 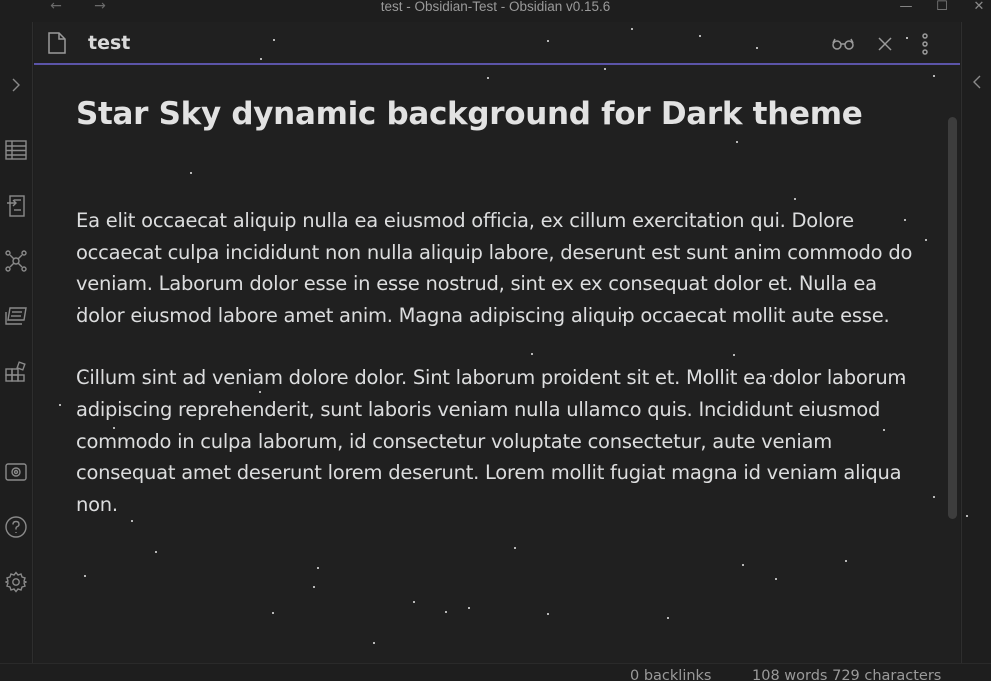 What do you see at coordinates (497, 43) in the screenshot?
I see `tab-header: test` at bounding box center [497, 43].